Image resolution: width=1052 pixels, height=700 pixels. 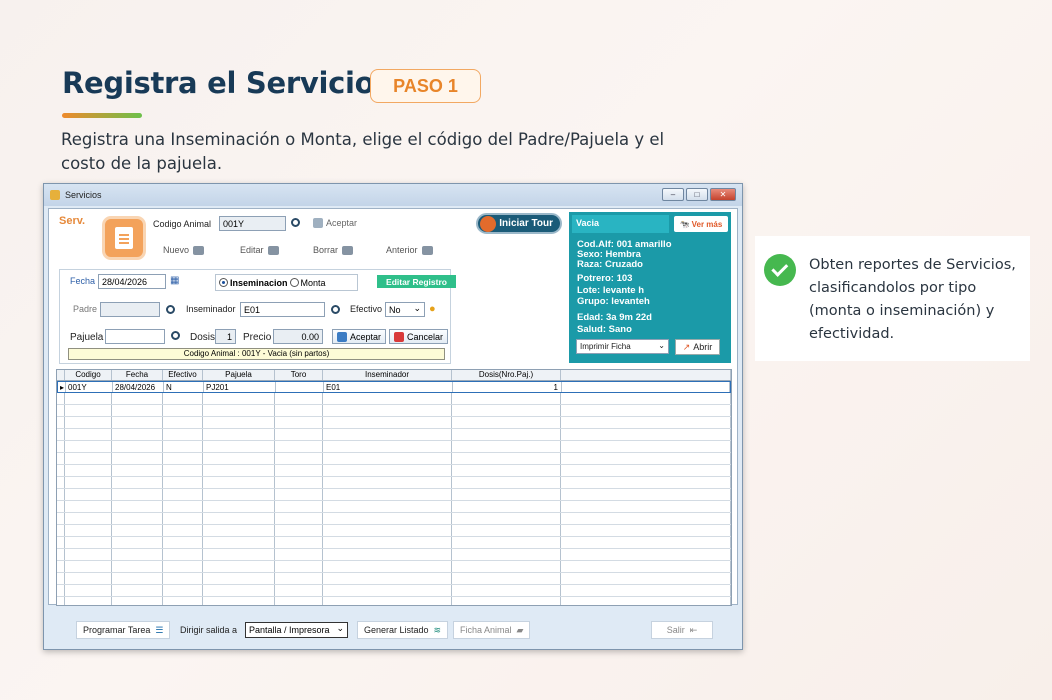 I want to click on table-row: ▸ 001Y 28/04/2026 N PJ201 E01 1, so click(x=394, y=387).